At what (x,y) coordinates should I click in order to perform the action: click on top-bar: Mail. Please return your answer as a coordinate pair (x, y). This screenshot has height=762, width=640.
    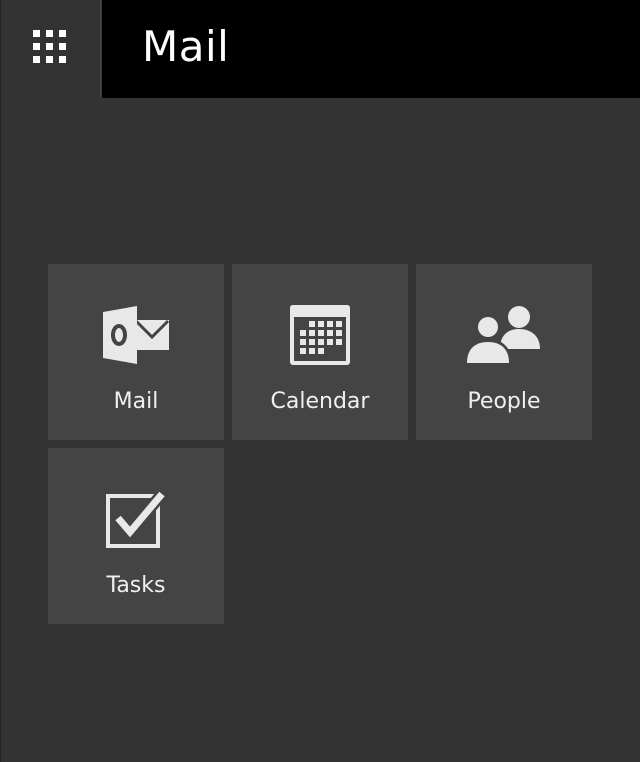
    Looking at the image, I should click on (320, 49).